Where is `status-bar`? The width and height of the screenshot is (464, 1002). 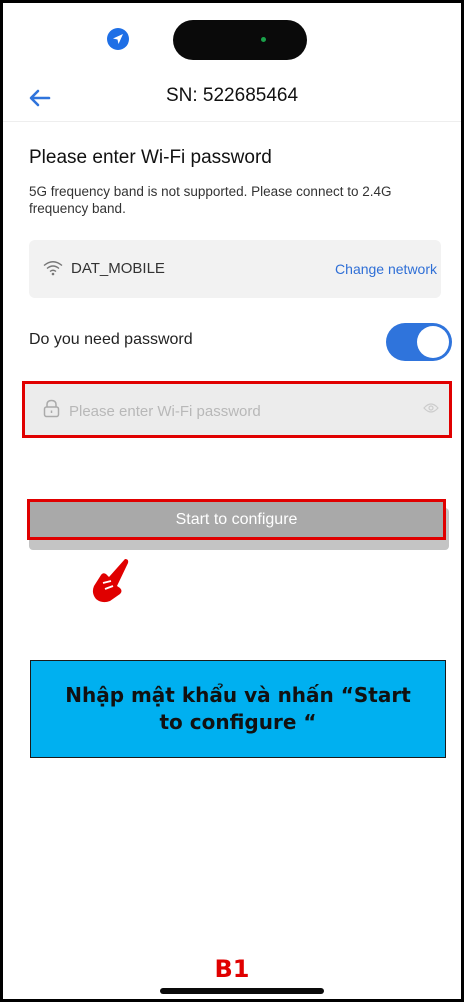
status-bar is located at coordinates (232, 38).